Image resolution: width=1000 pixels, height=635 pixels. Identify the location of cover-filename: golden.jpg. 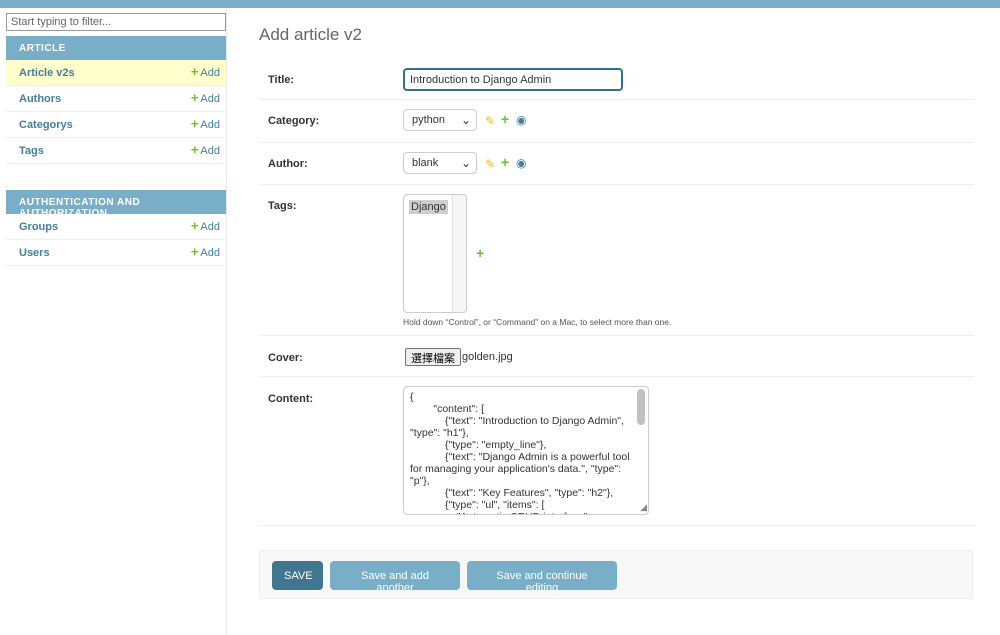
(487, 357).